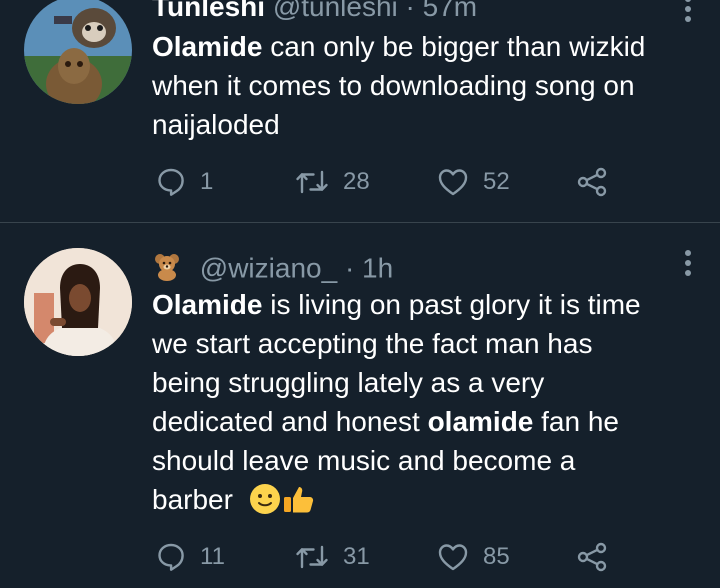 This screenshot has width=720, height=588. What do you see at coordinates (392, 182) in the screenshot?
I see `tweet-actions: 1 28 52` at bounding box center [392, 182].